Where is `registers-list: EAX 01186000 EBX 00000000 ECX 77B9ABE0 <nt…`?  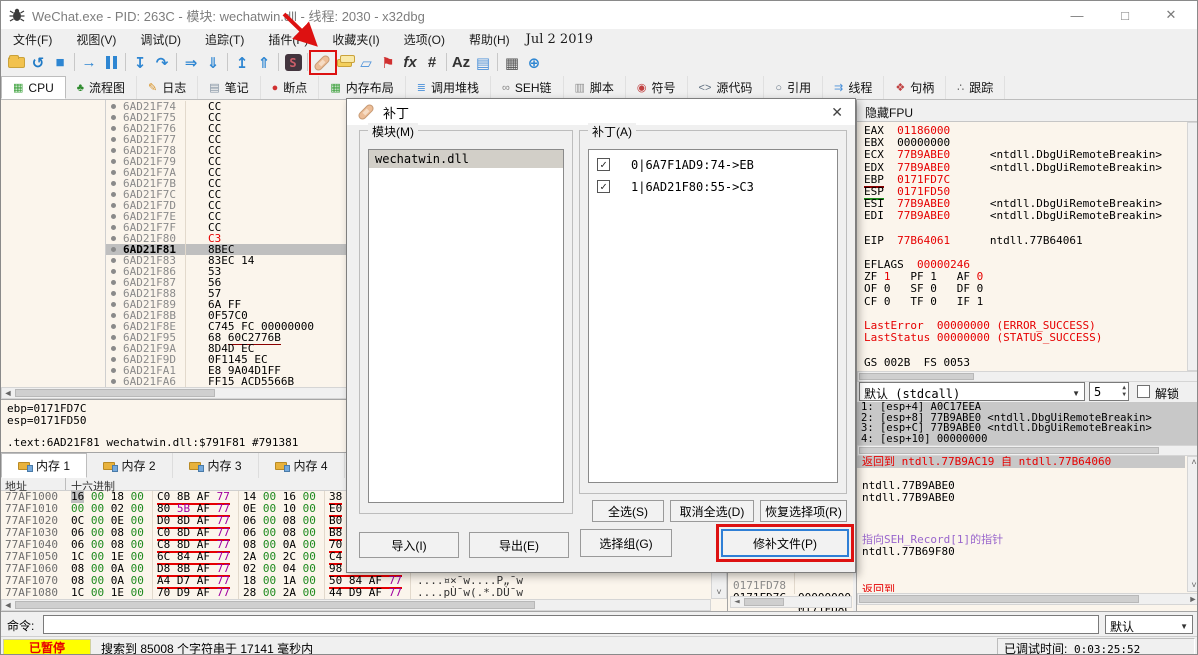
registers-list: EAX 01186000 EBX 00000000 ECX 77B9ABE0 <nt… is located at coordinates (1022, 246).